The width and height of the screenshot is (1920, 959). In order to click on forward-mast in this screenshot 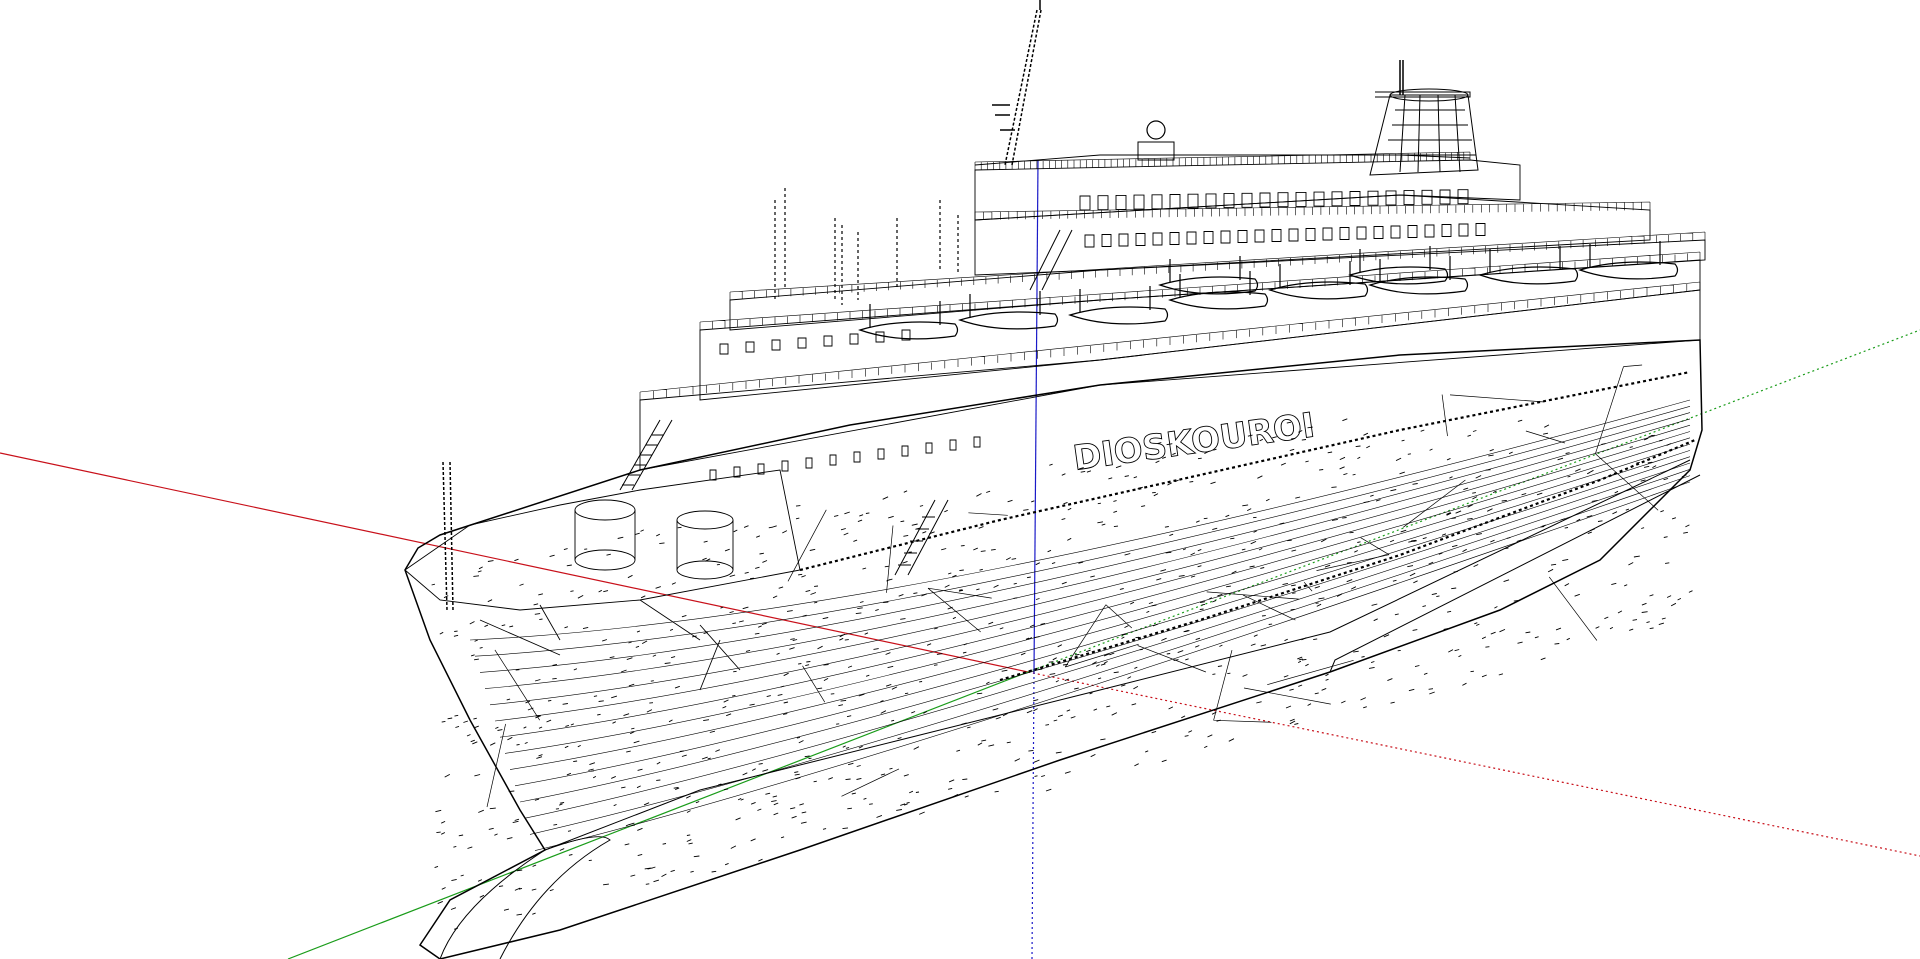, I will do `click(448, 536)`.